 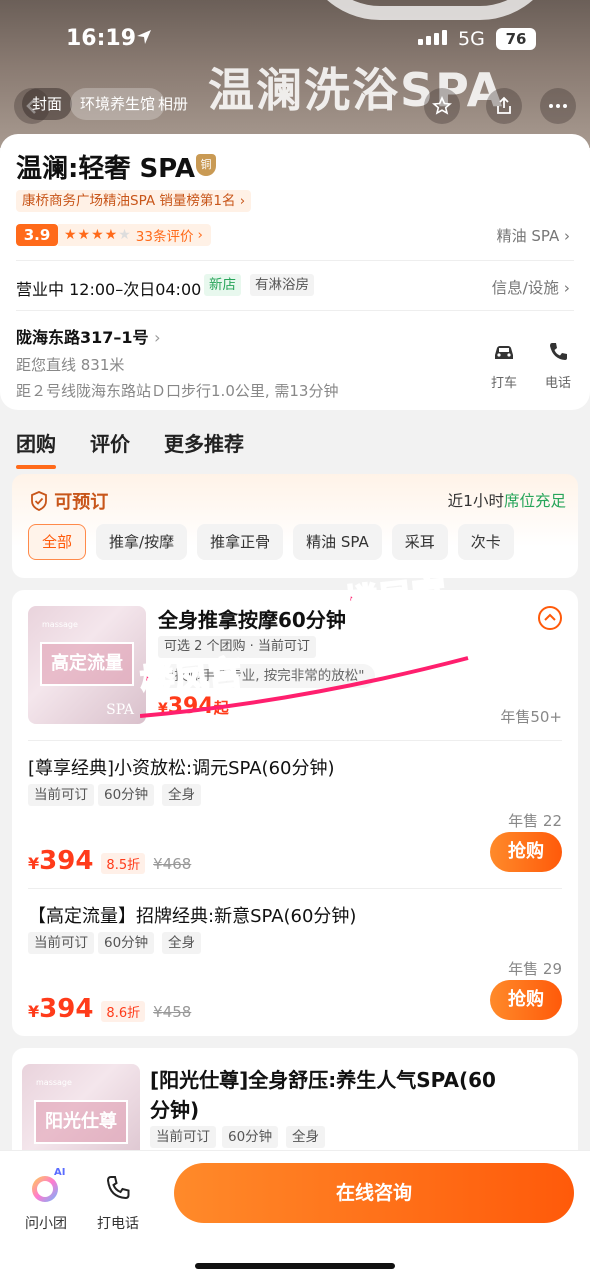 I want to click on status-time: 16:19, so click(x=101, y=38).